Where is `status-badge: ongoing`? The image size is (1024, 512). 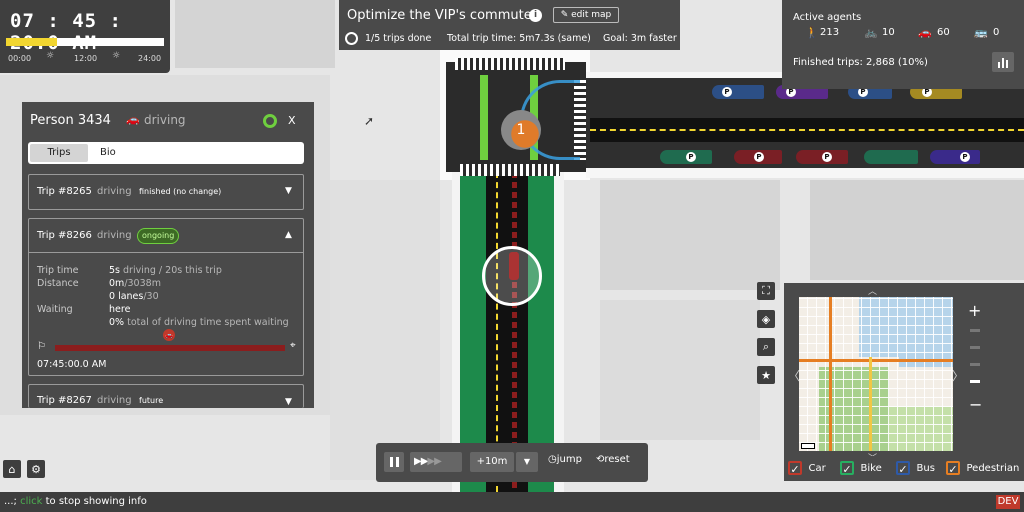 status-badge: ongoing is located at coordinates (158, 236).